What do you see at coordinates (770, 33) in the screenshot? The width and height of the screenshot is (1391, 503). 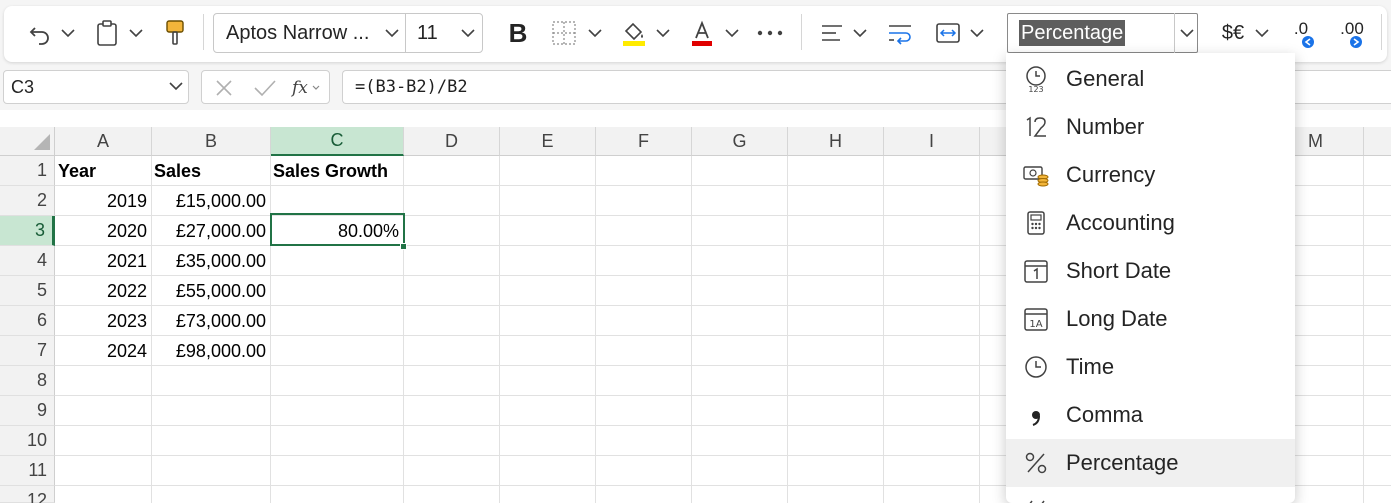 I see `more-options-button` at bounding box center [770, 33].